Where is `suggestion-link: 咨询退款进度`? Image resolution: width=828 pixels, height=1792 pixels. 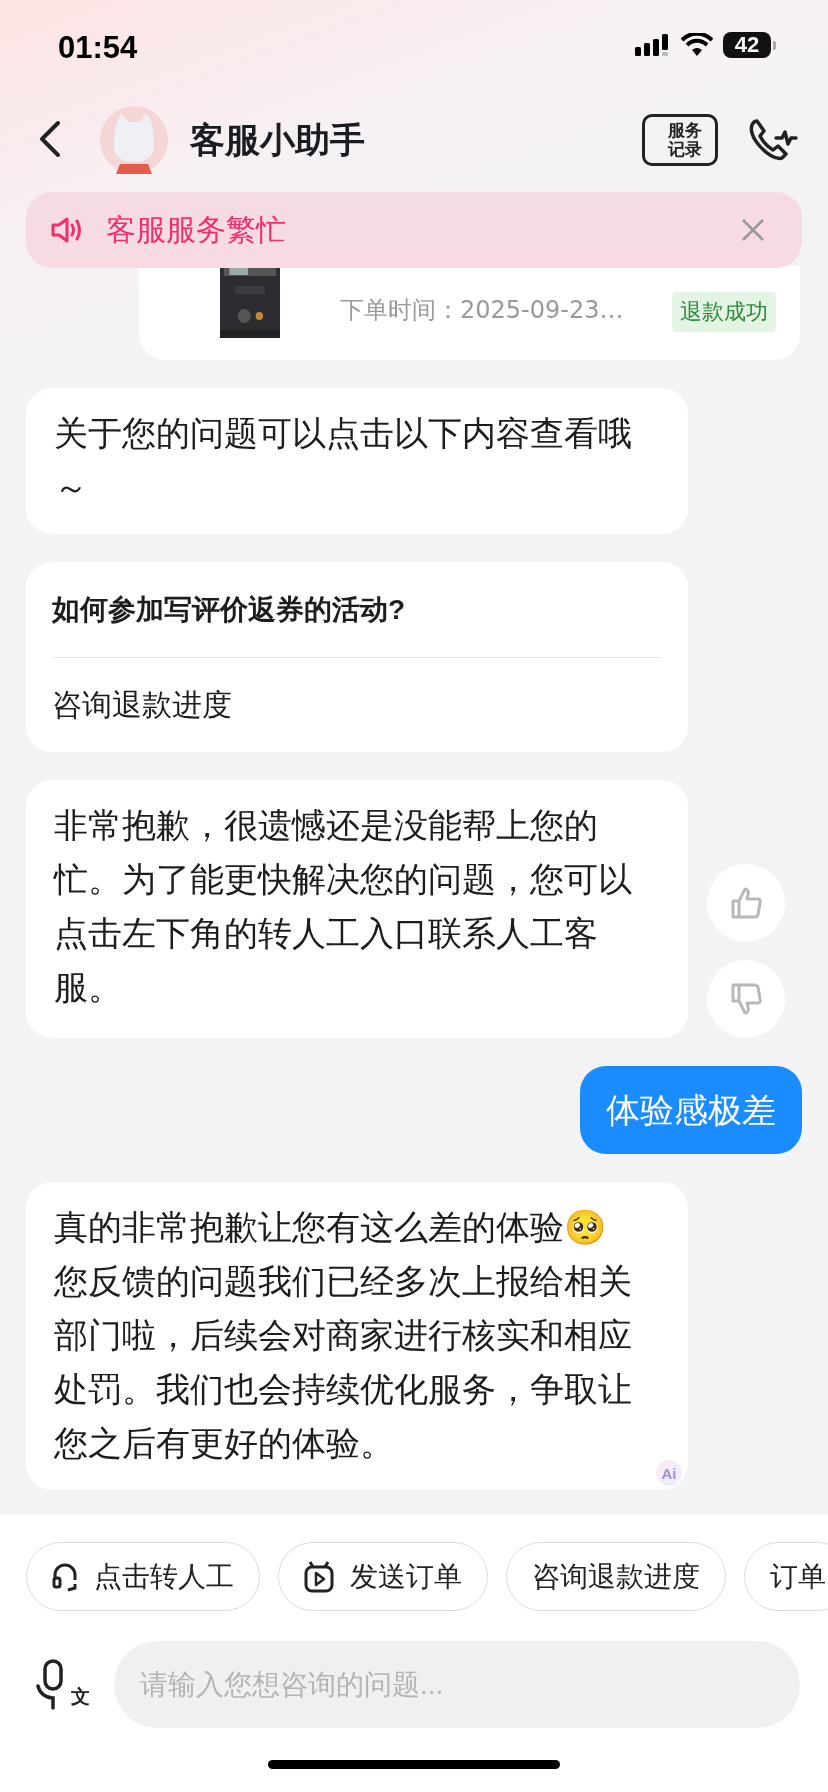 suggestion-link: 咨询退款进度 is located at coordinates (357, 704).